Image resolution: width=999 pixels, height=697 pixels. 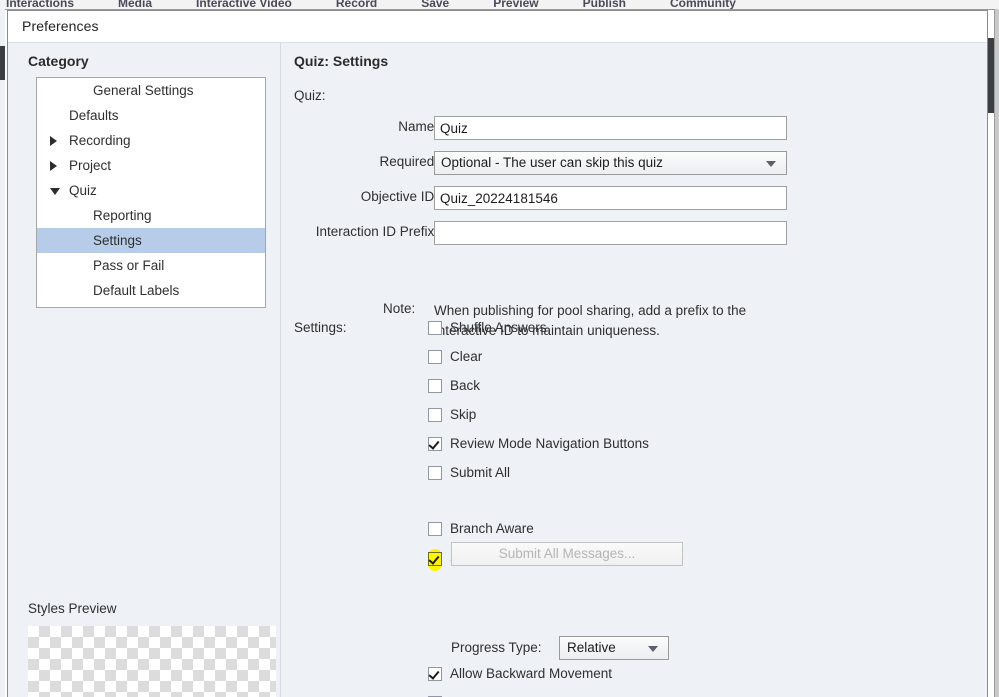 What do you see at coordinates (435, 559) in the screenshot?
I see `checkbox-show-progress` at bounding box center [435, 559].